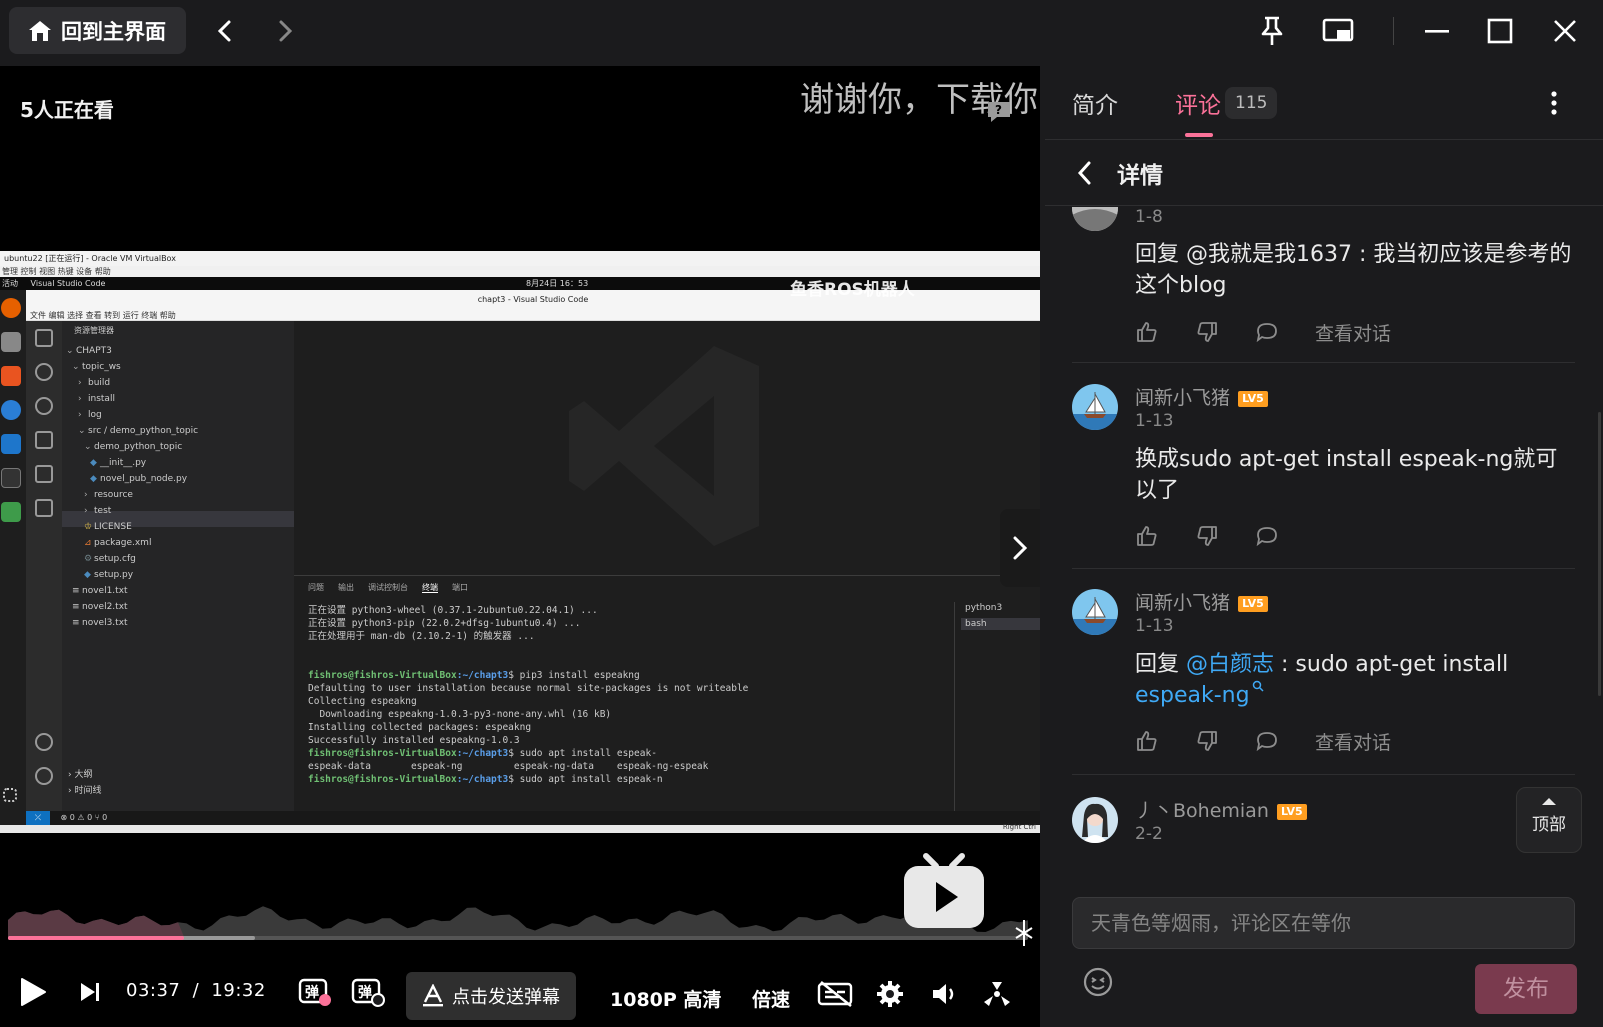 The image size is (1603, 1027). Describe the element at coordinates (382, 779) in the screenshot. I see `prompt-user: fishros@fishros-VirtualBox` at that location.